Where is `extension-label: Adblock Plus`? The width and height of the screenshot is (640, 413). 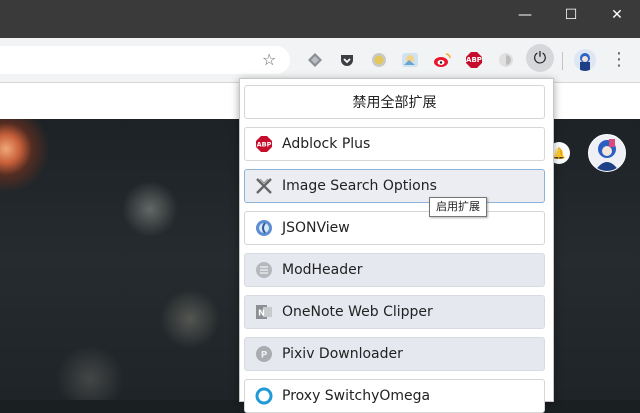
extension-label: Adblock Plus is located at coordinates (326, 144).